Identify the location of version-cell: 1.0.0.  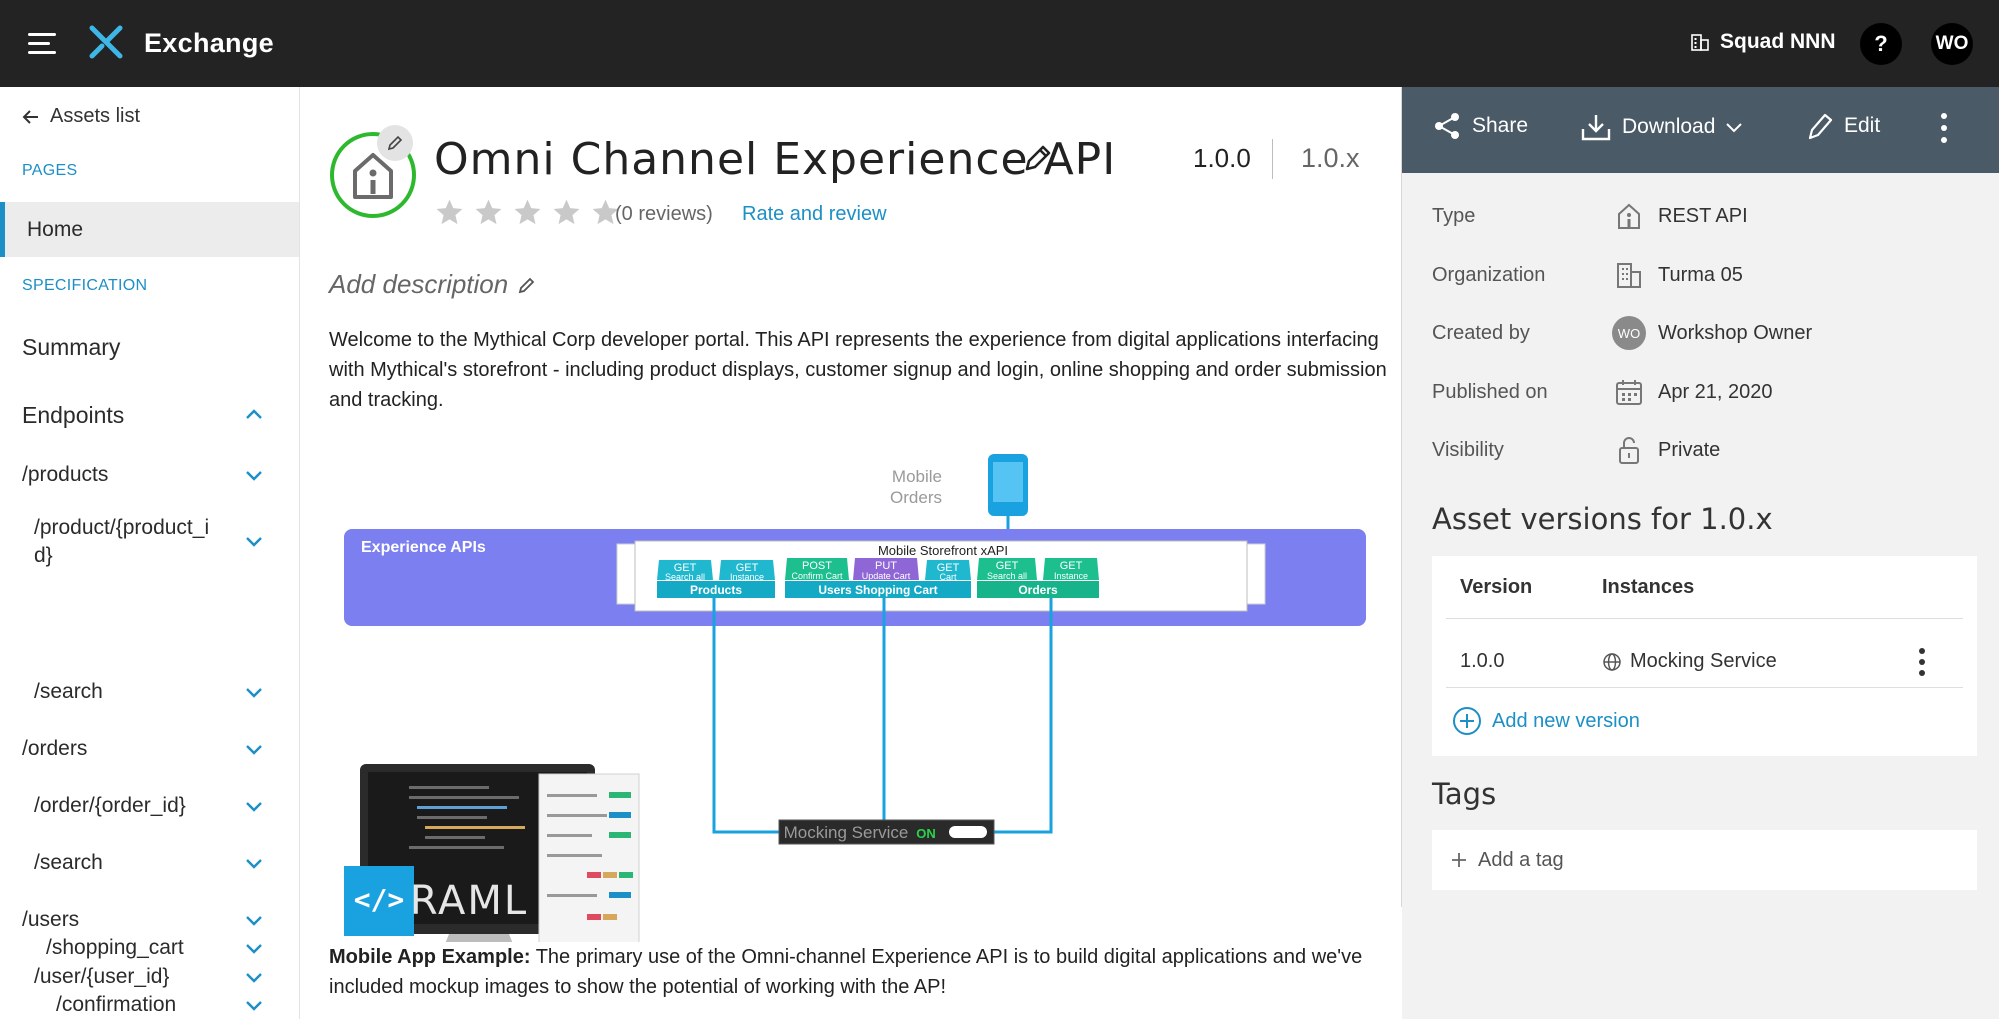
(1482, 661).